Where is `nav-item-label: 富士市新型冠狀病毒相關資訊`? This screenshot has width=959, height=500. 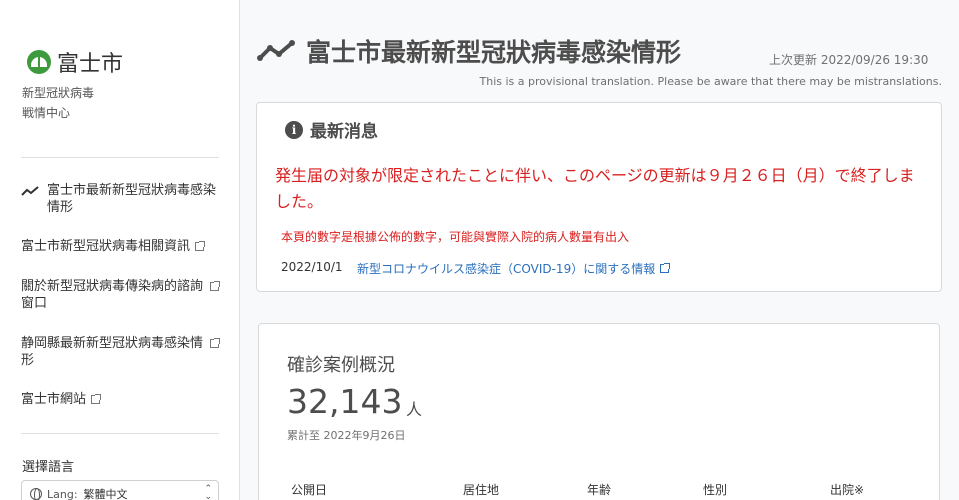
nav-item-label: 富士市新型冠狀病毒相關資訊 is located at coordinates (106, 246).